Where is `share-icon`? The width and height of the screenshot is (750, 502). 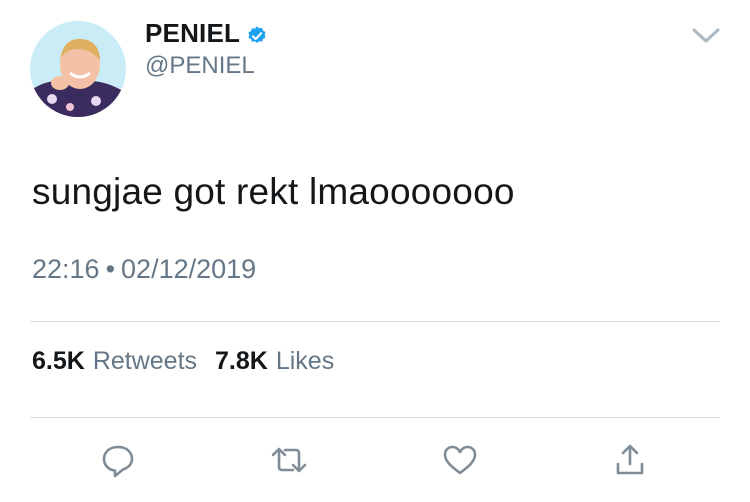 share-icon is located at coordinates (630, 459).